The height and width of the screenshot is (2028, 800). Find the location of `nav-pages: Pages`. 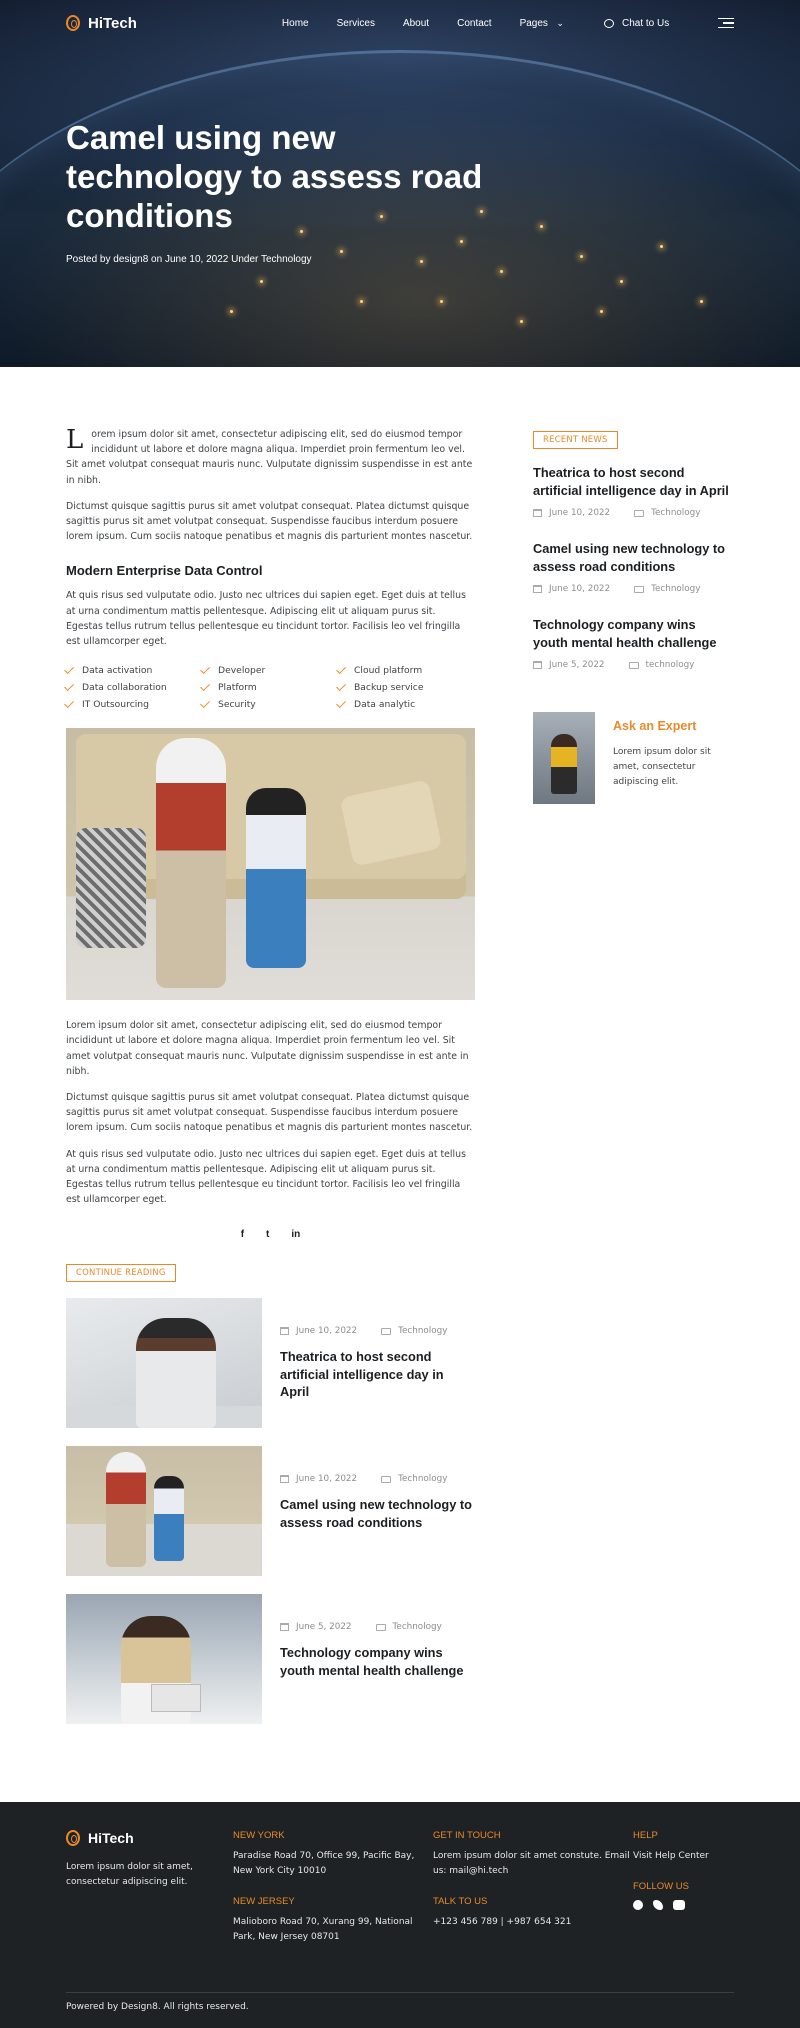

nav-pages: Pages is located at coordinates (542, 23).